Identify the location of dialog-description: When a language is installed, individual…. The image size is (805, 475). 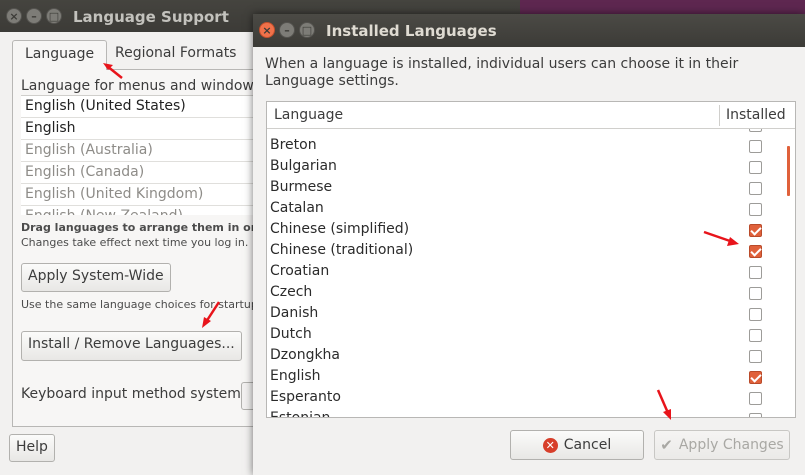
(502, 72).